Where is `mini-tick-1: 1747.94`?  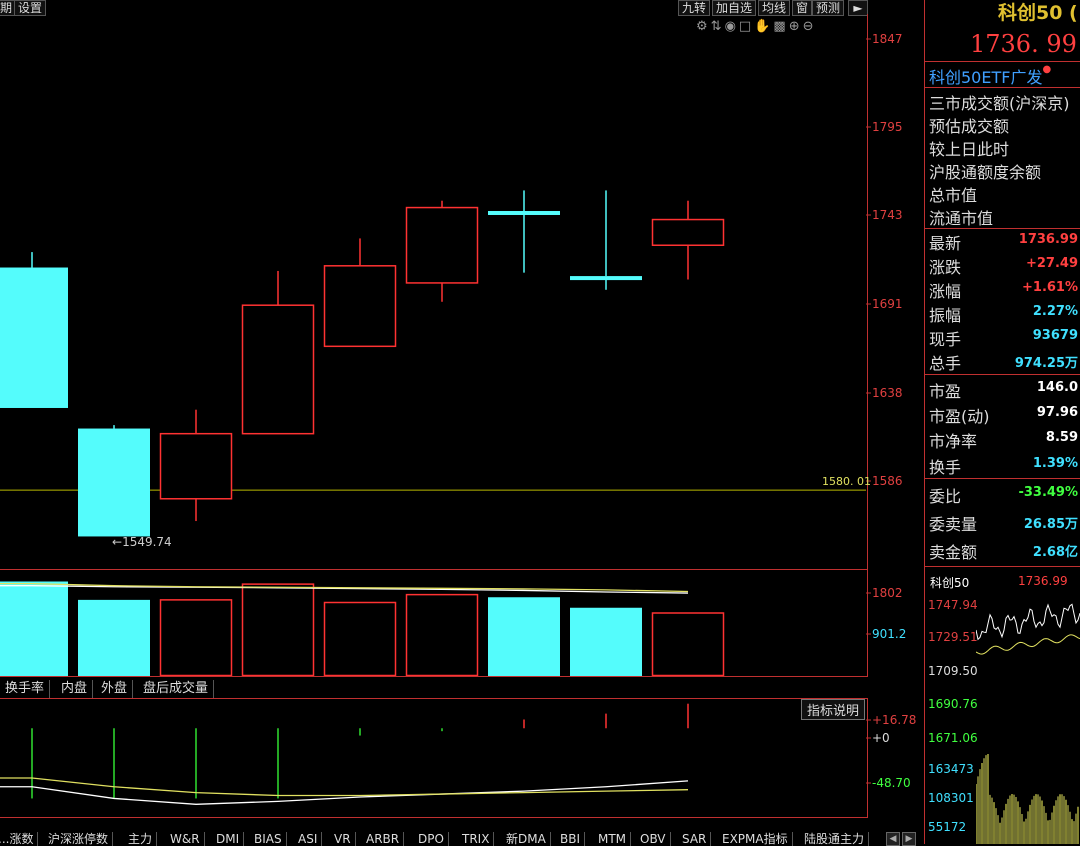 mini-tick-1: 1747.94 is located at coordinates (953, 605).